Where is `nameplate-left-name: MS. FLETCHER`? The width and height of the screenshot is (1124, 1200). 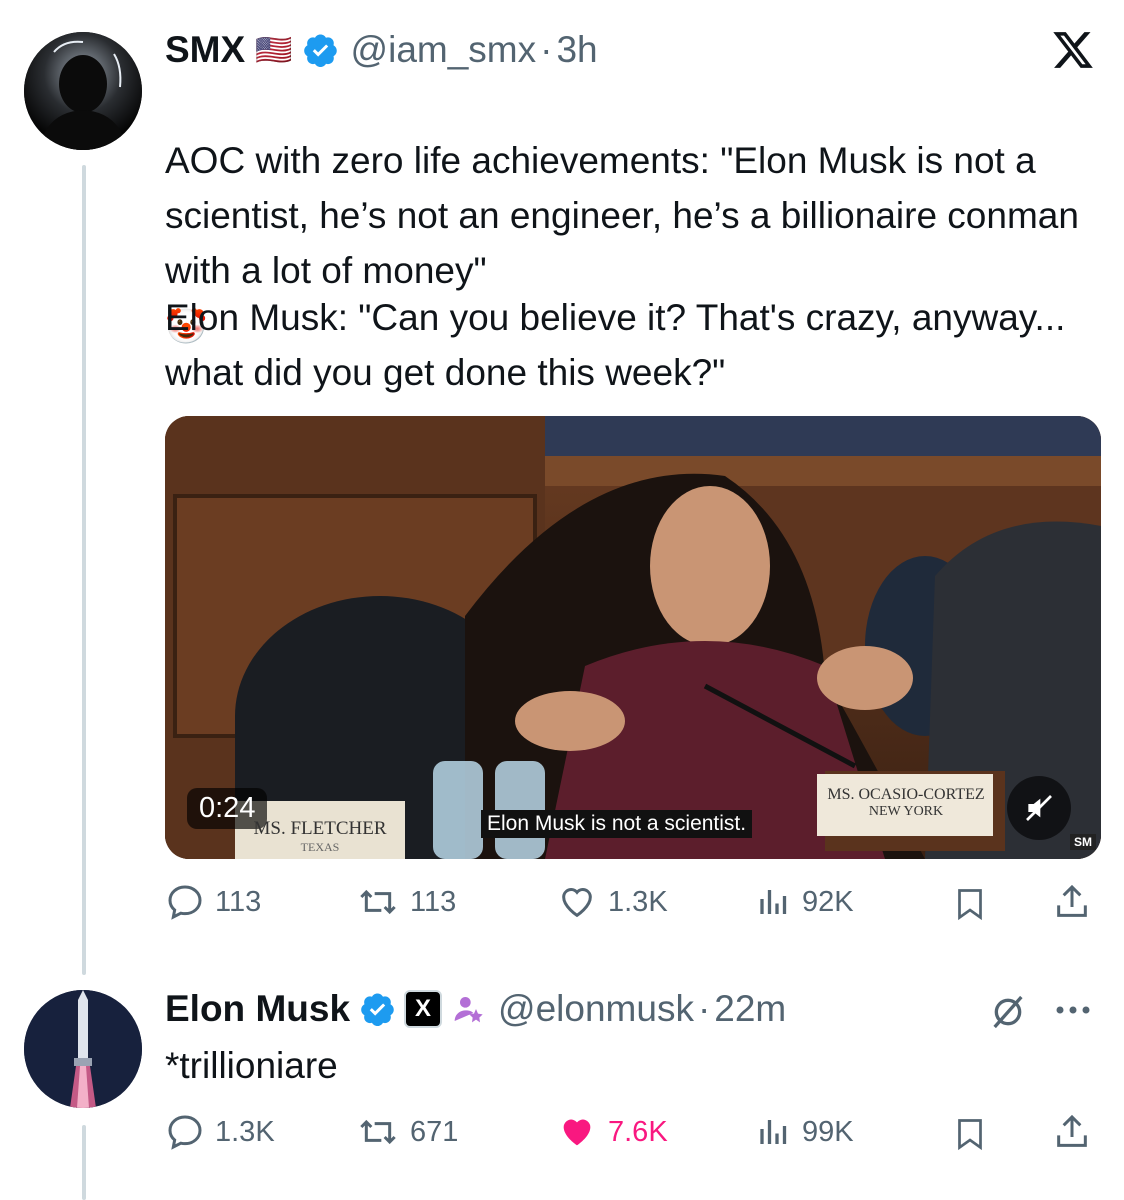
nameplate-left-name: MS. FLETCHER is located at coordinates (320, 828).